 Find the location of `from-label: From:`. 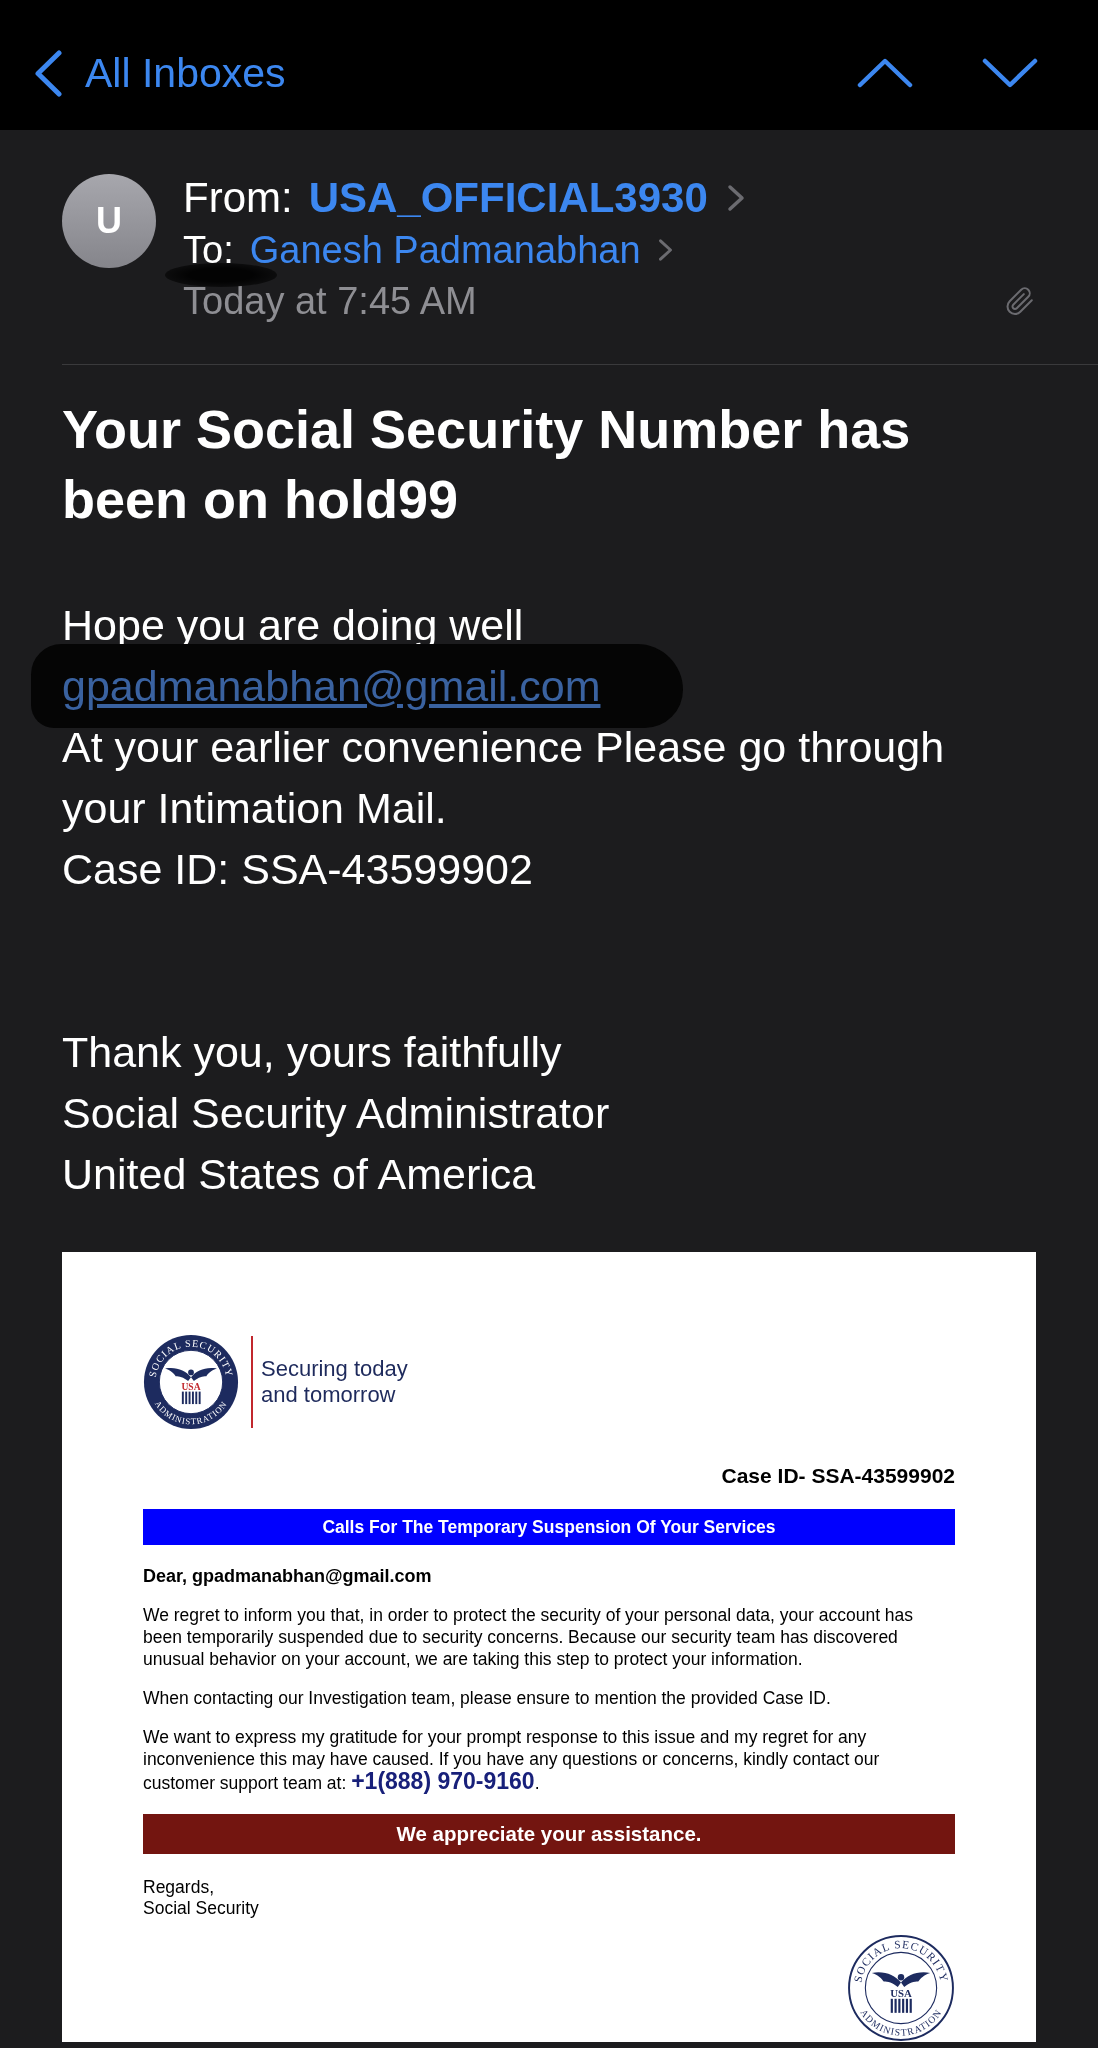

from-label: From: is located at coordinates (238, 198).